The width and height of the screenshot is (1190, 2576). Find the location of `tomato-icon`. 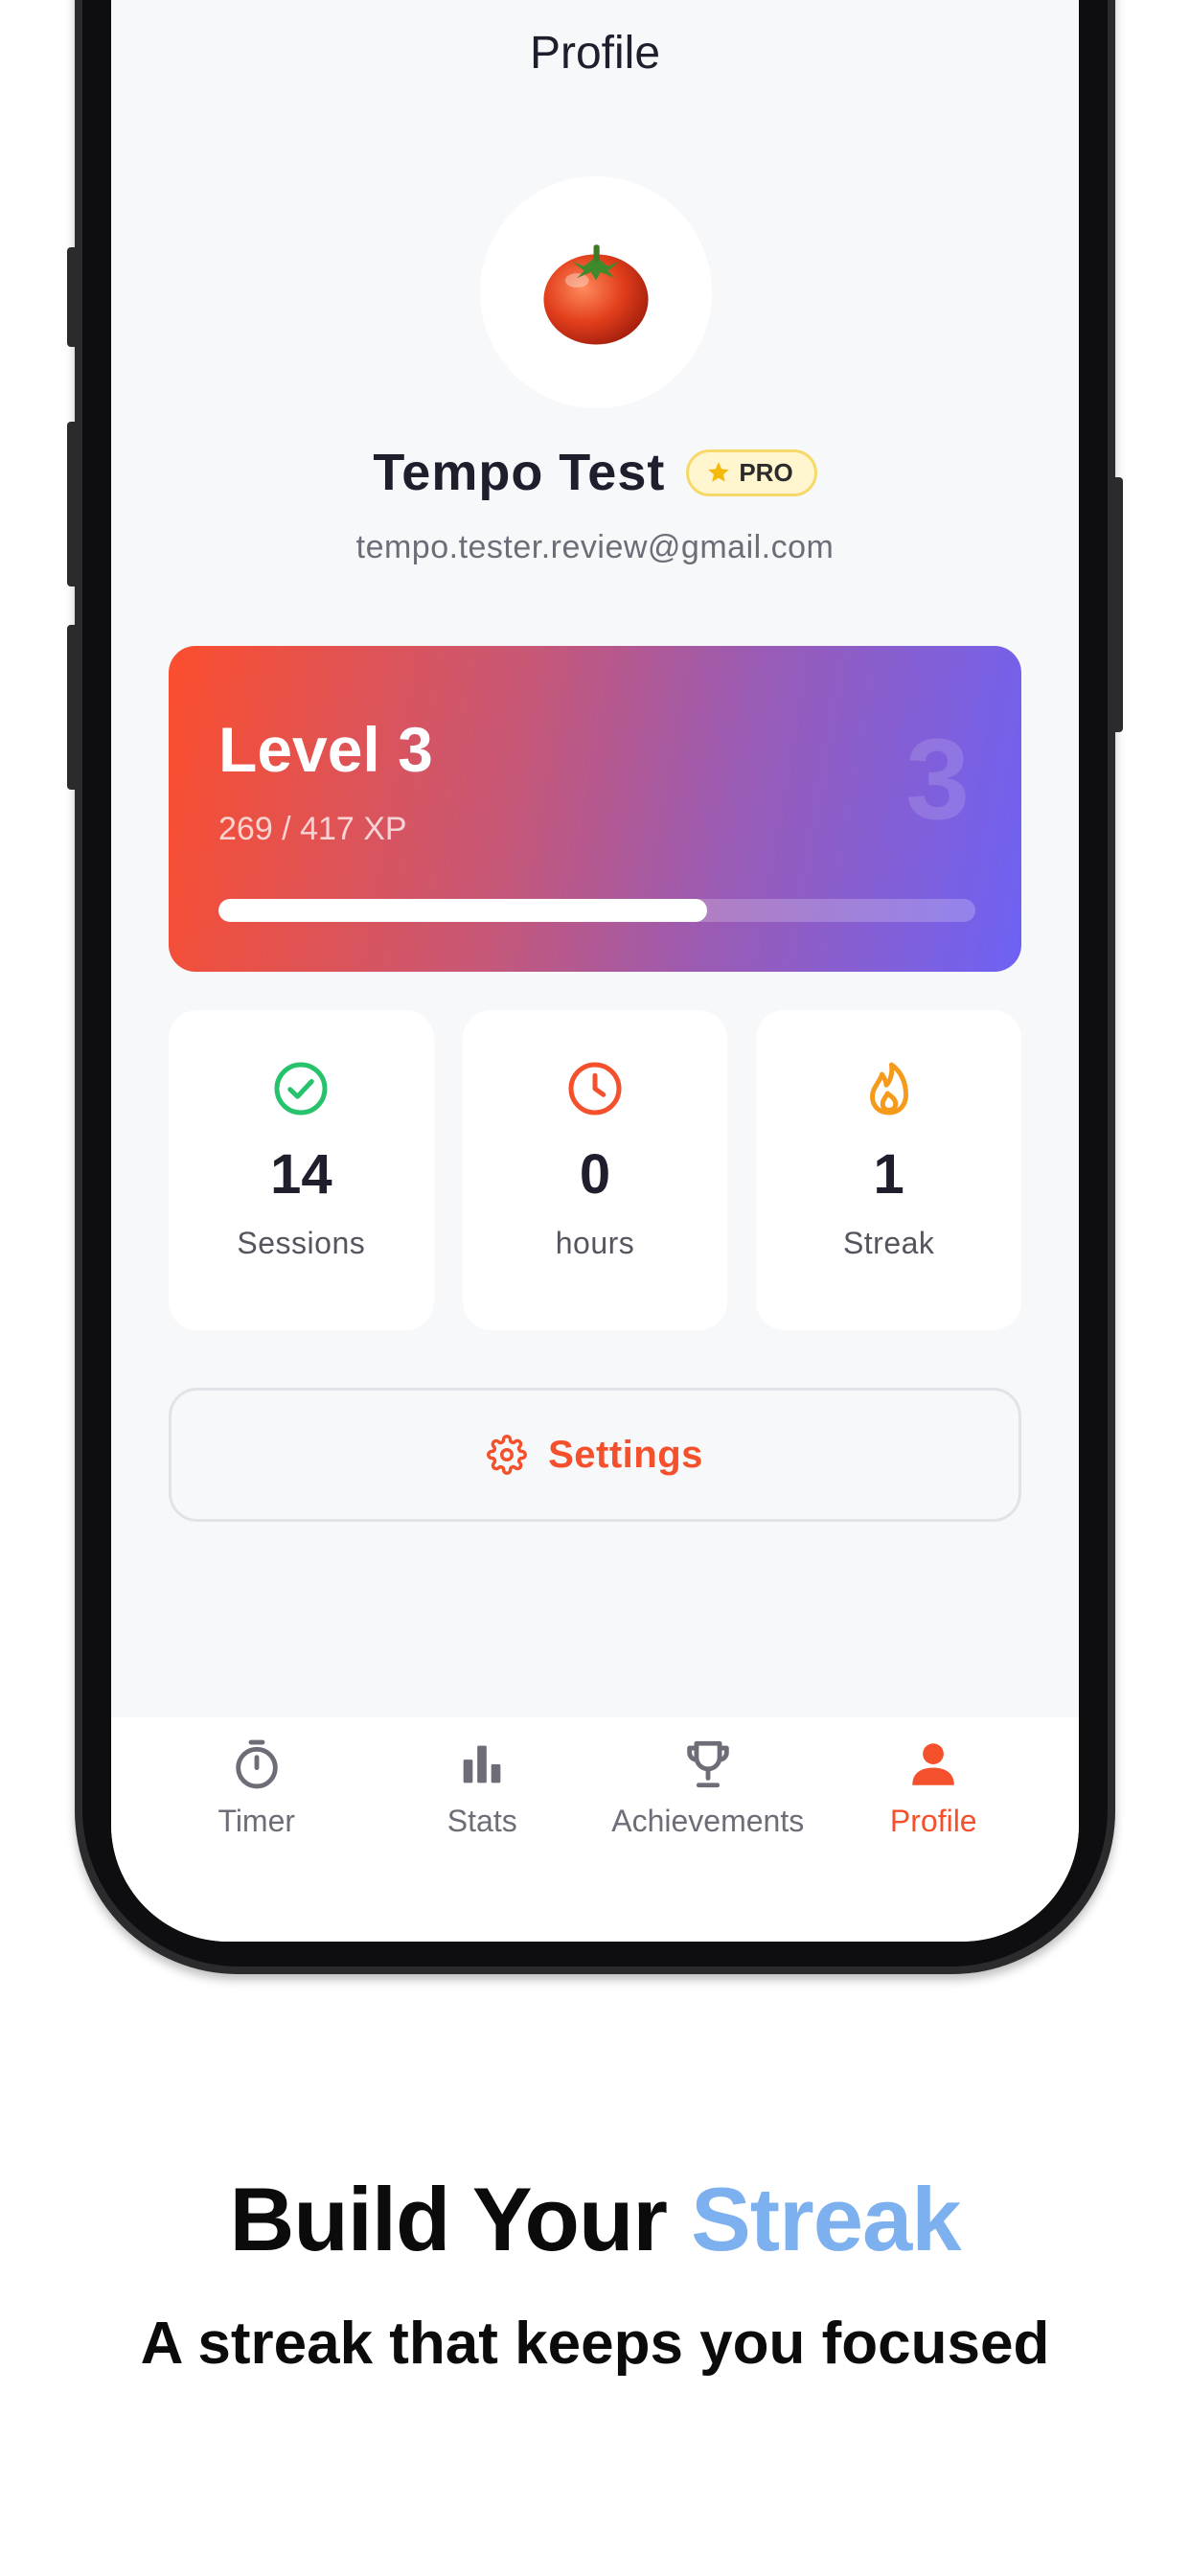

tomato-icon is located at coordinates (596, 294).